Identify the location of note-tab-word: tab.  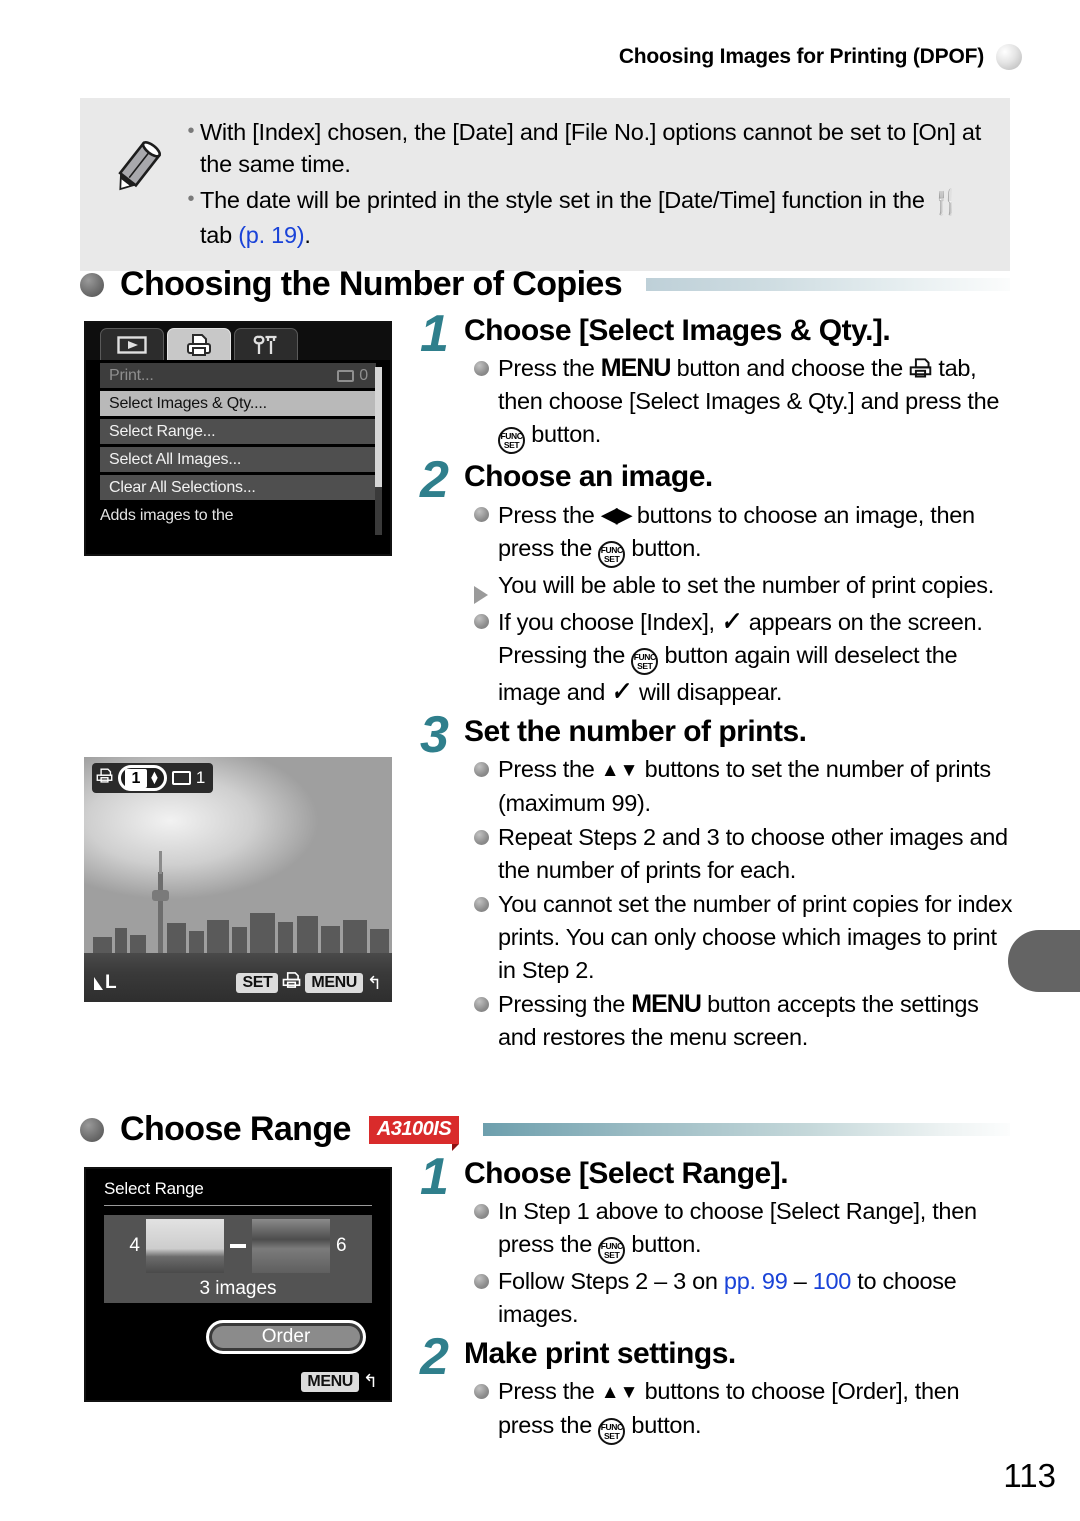
(216, 235).